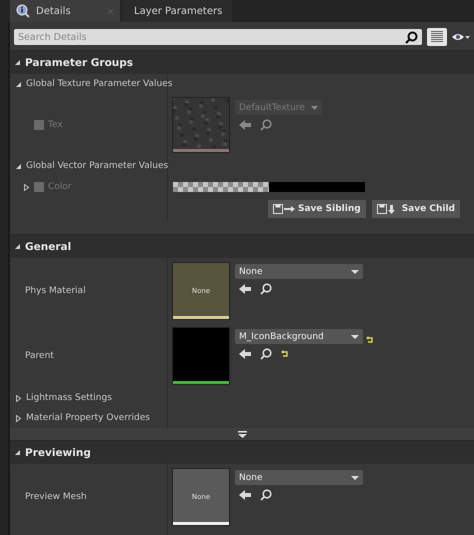 The image size is (474, 535). I want to click on group-label: Global Vector Parameter Values, so click(97, 166).